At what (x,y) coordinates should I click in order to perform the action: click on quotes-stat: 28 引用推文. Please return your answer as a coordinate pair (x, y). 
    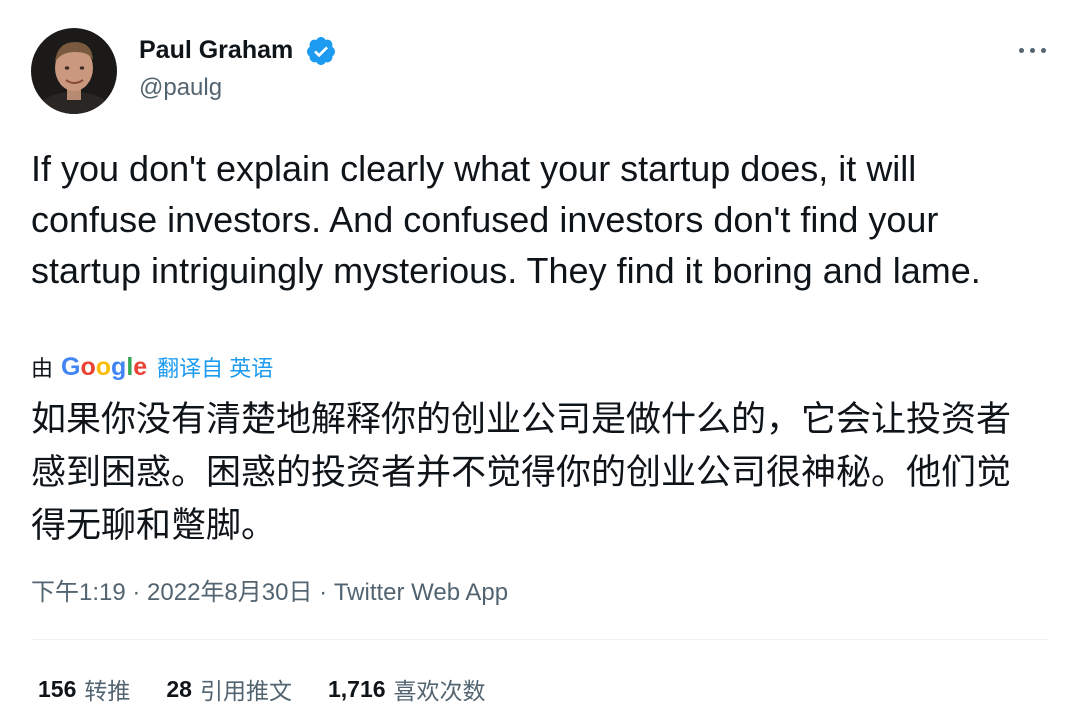
    Looking at the image, I should click on (229, 689).